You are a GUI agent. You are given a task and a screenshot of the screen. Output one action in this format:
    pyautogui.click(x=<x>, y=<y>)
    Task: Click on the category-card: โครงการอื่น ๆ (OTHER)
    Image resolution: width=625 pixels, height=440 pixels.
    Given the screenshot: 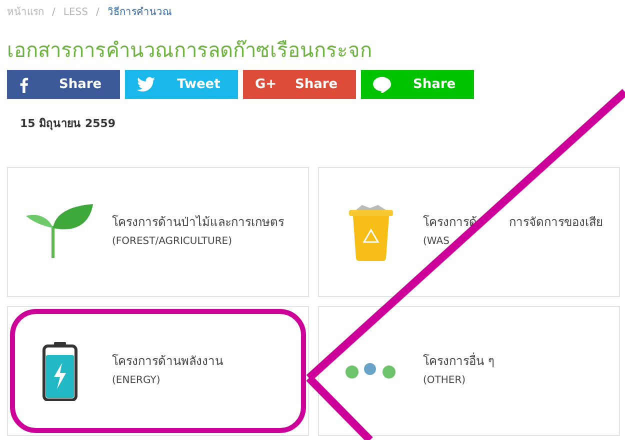 What is the action you would take?
    pyautogui.click(x=469, y=371)
    